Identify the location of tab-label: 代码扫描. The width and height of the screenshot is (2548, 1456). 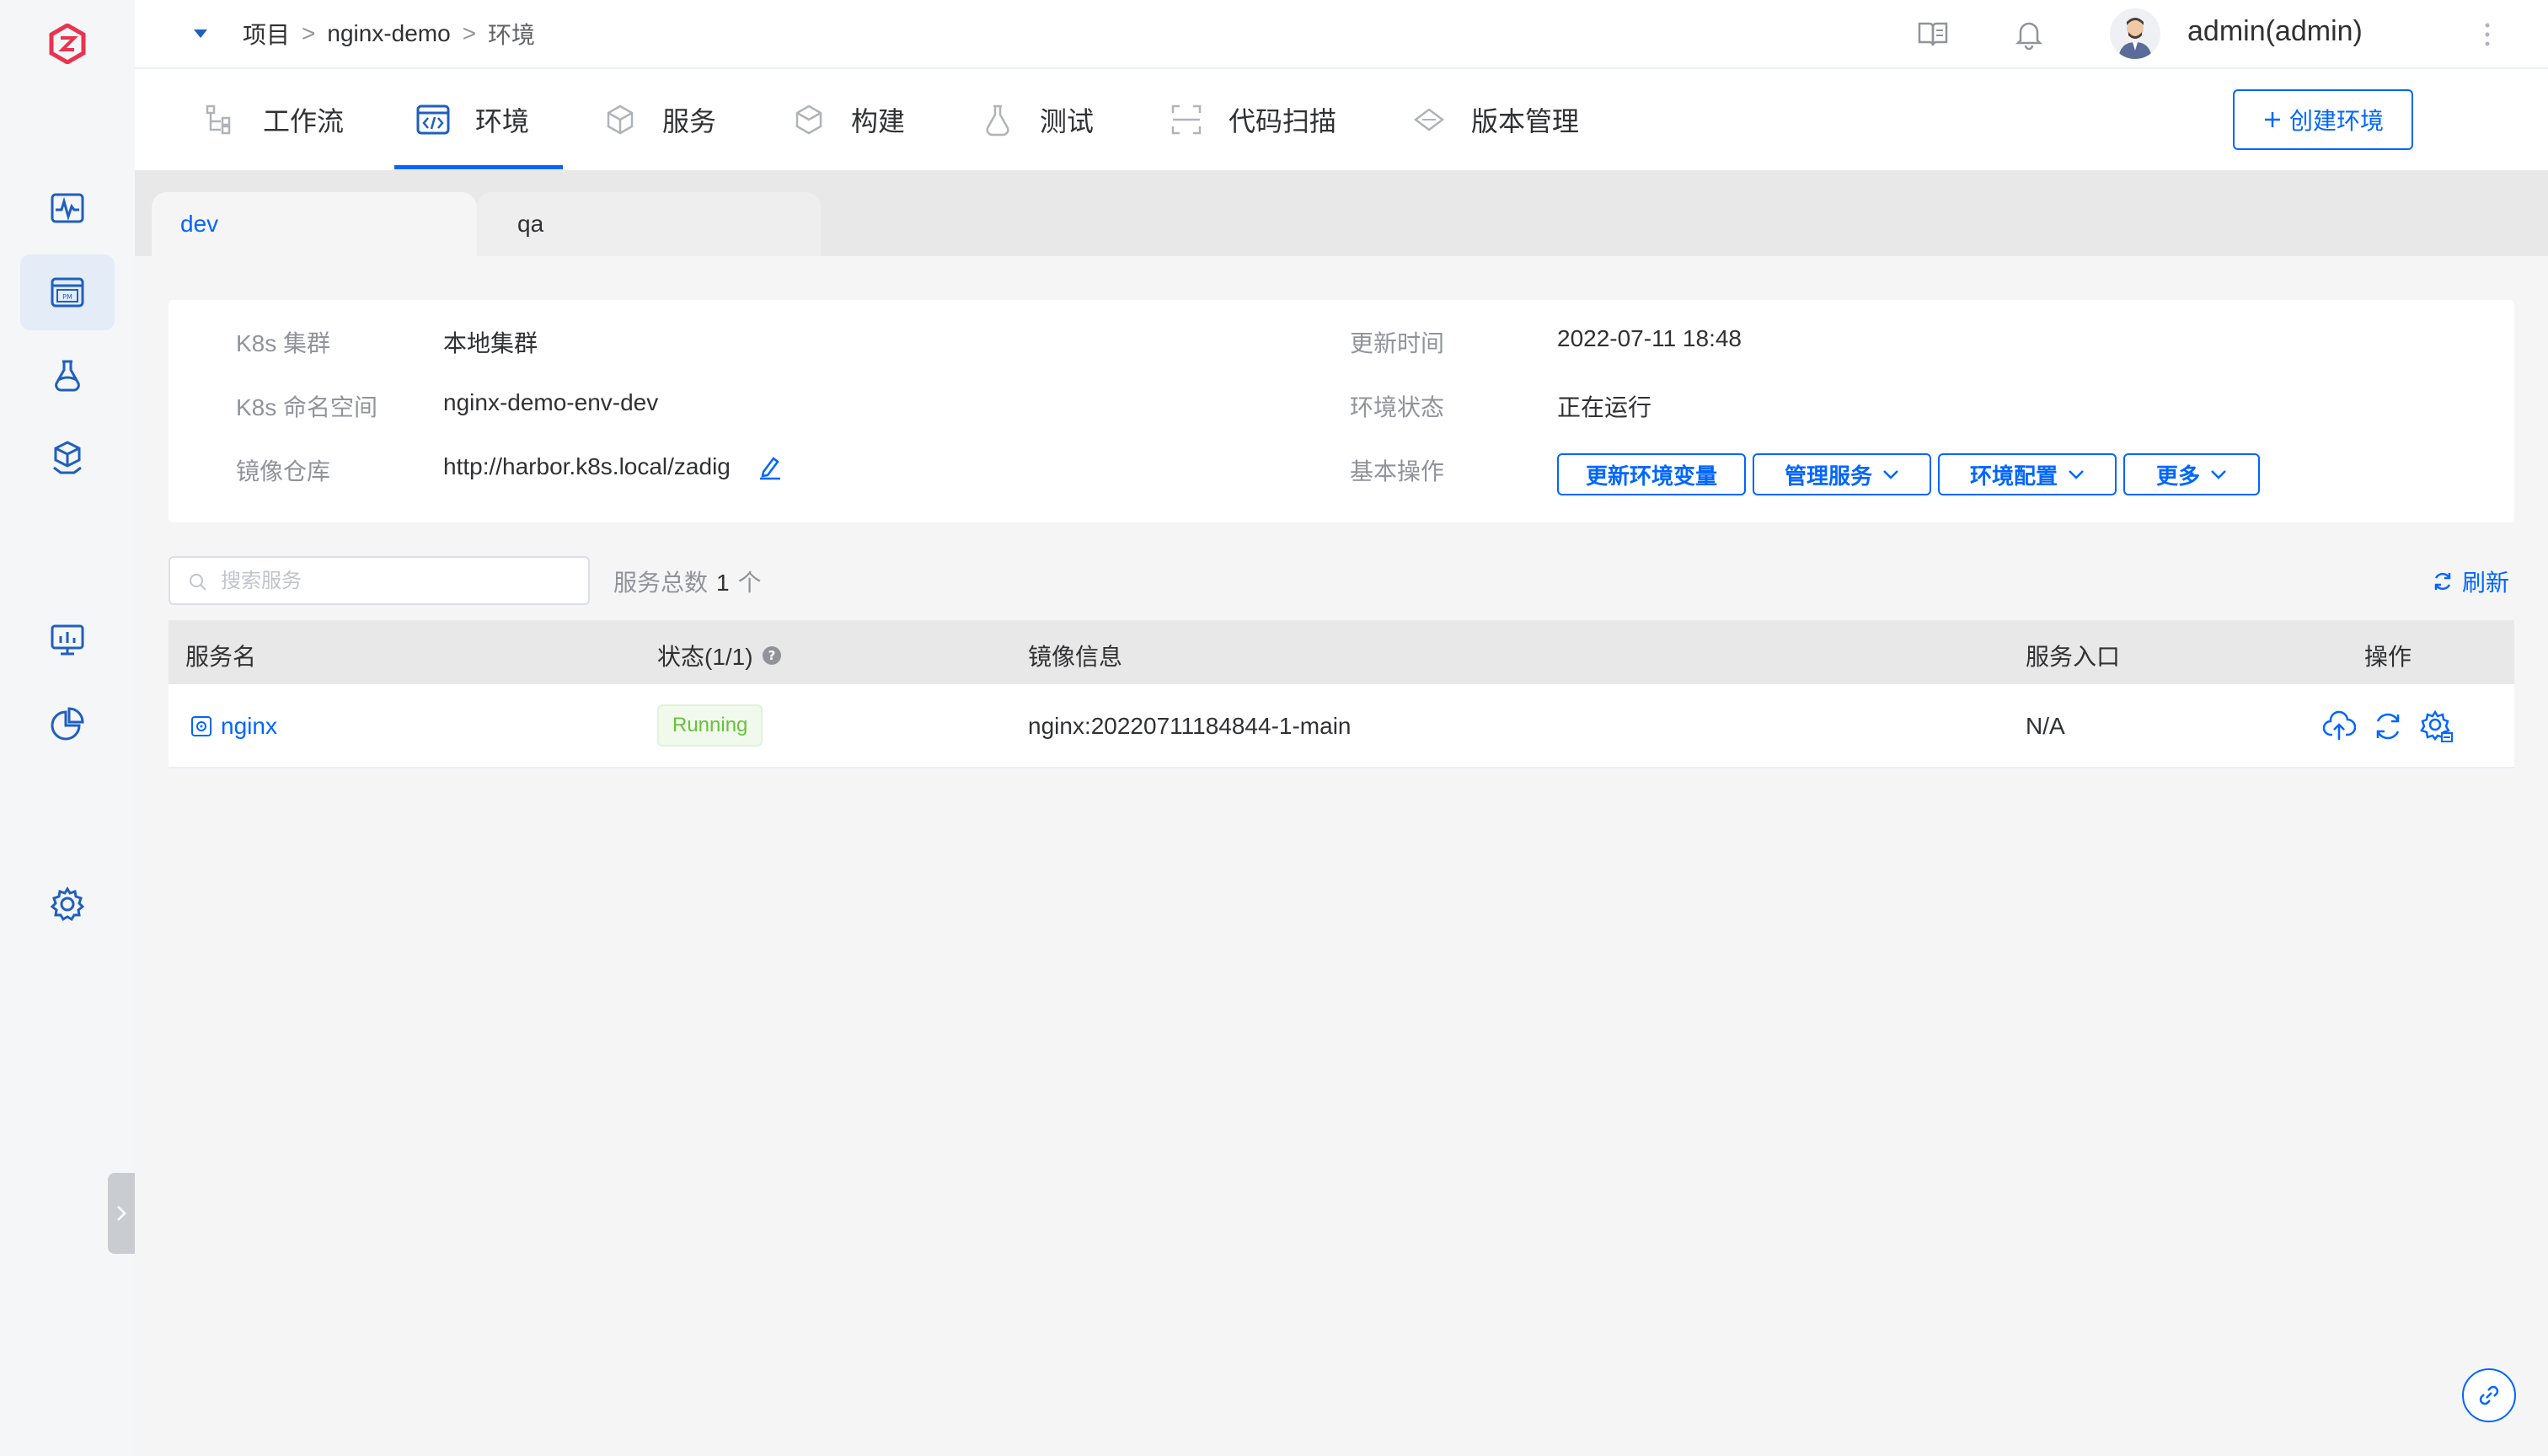
(1282, 121).